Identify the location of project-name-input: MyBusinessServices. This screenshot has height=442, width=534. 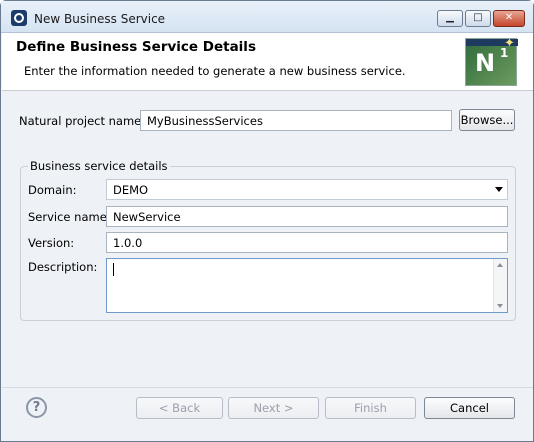
(296, 120).